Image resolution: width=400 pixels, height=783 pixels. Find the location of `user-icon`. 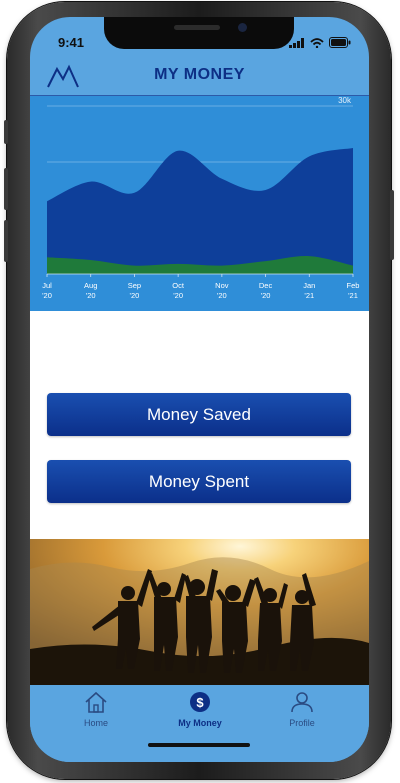

user-icon is located at coordinates (302, 702).